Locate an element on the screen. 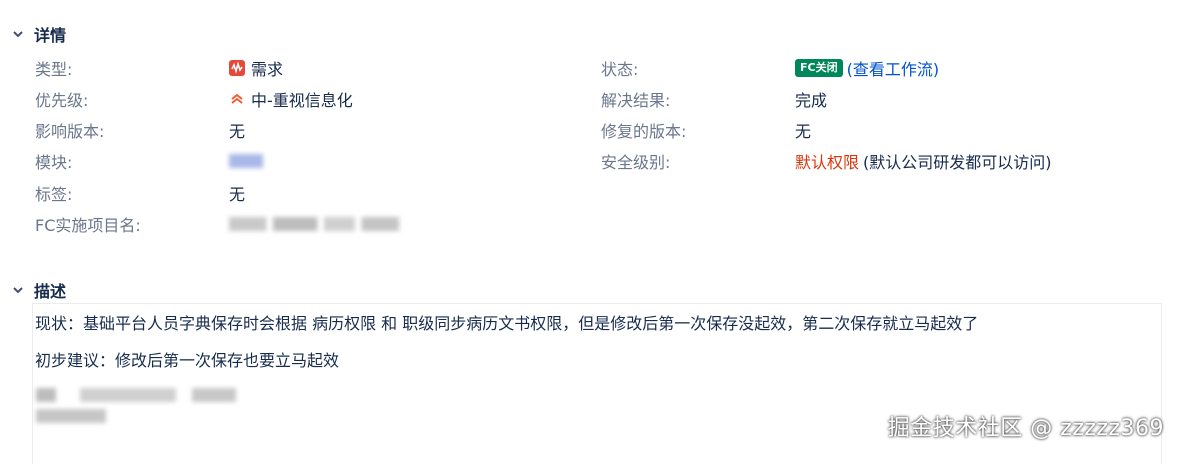 The image size is (1180, 464). module-label: 模块: is located at coordinates (54, 162).